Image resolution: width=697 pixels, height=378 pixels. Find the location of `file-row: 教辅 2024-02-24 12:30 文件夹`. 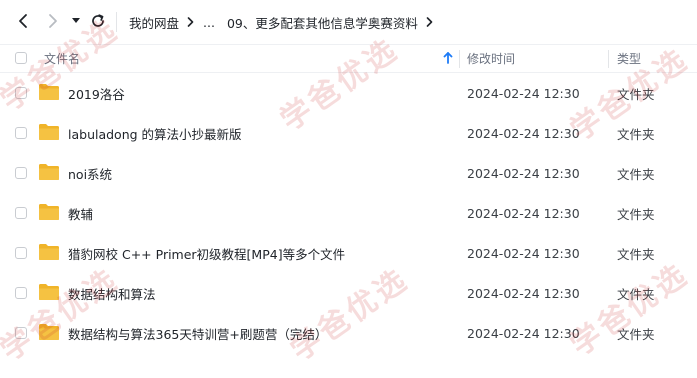

file-row: 教辅 2024-02-24 12:30 文件夹 is located at coordinates (348, 213).